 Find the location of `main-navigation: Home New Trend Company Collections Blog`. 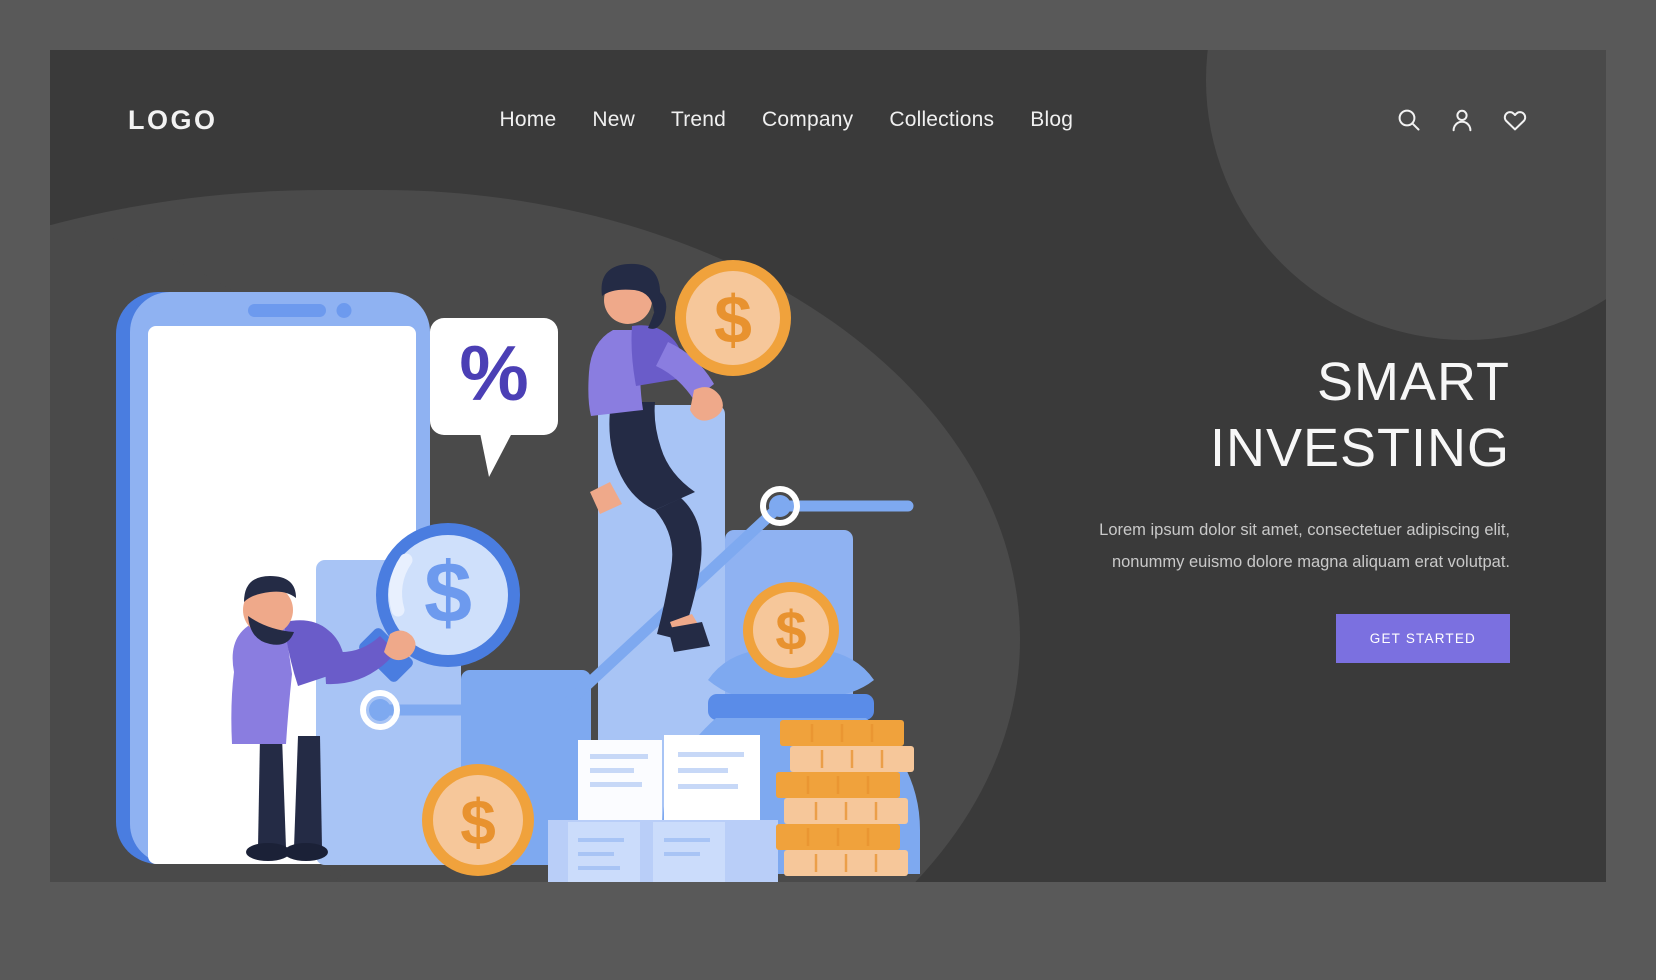

main-navigation: Home New Trend Company Collections Blog is located at coordinates (787, 120).